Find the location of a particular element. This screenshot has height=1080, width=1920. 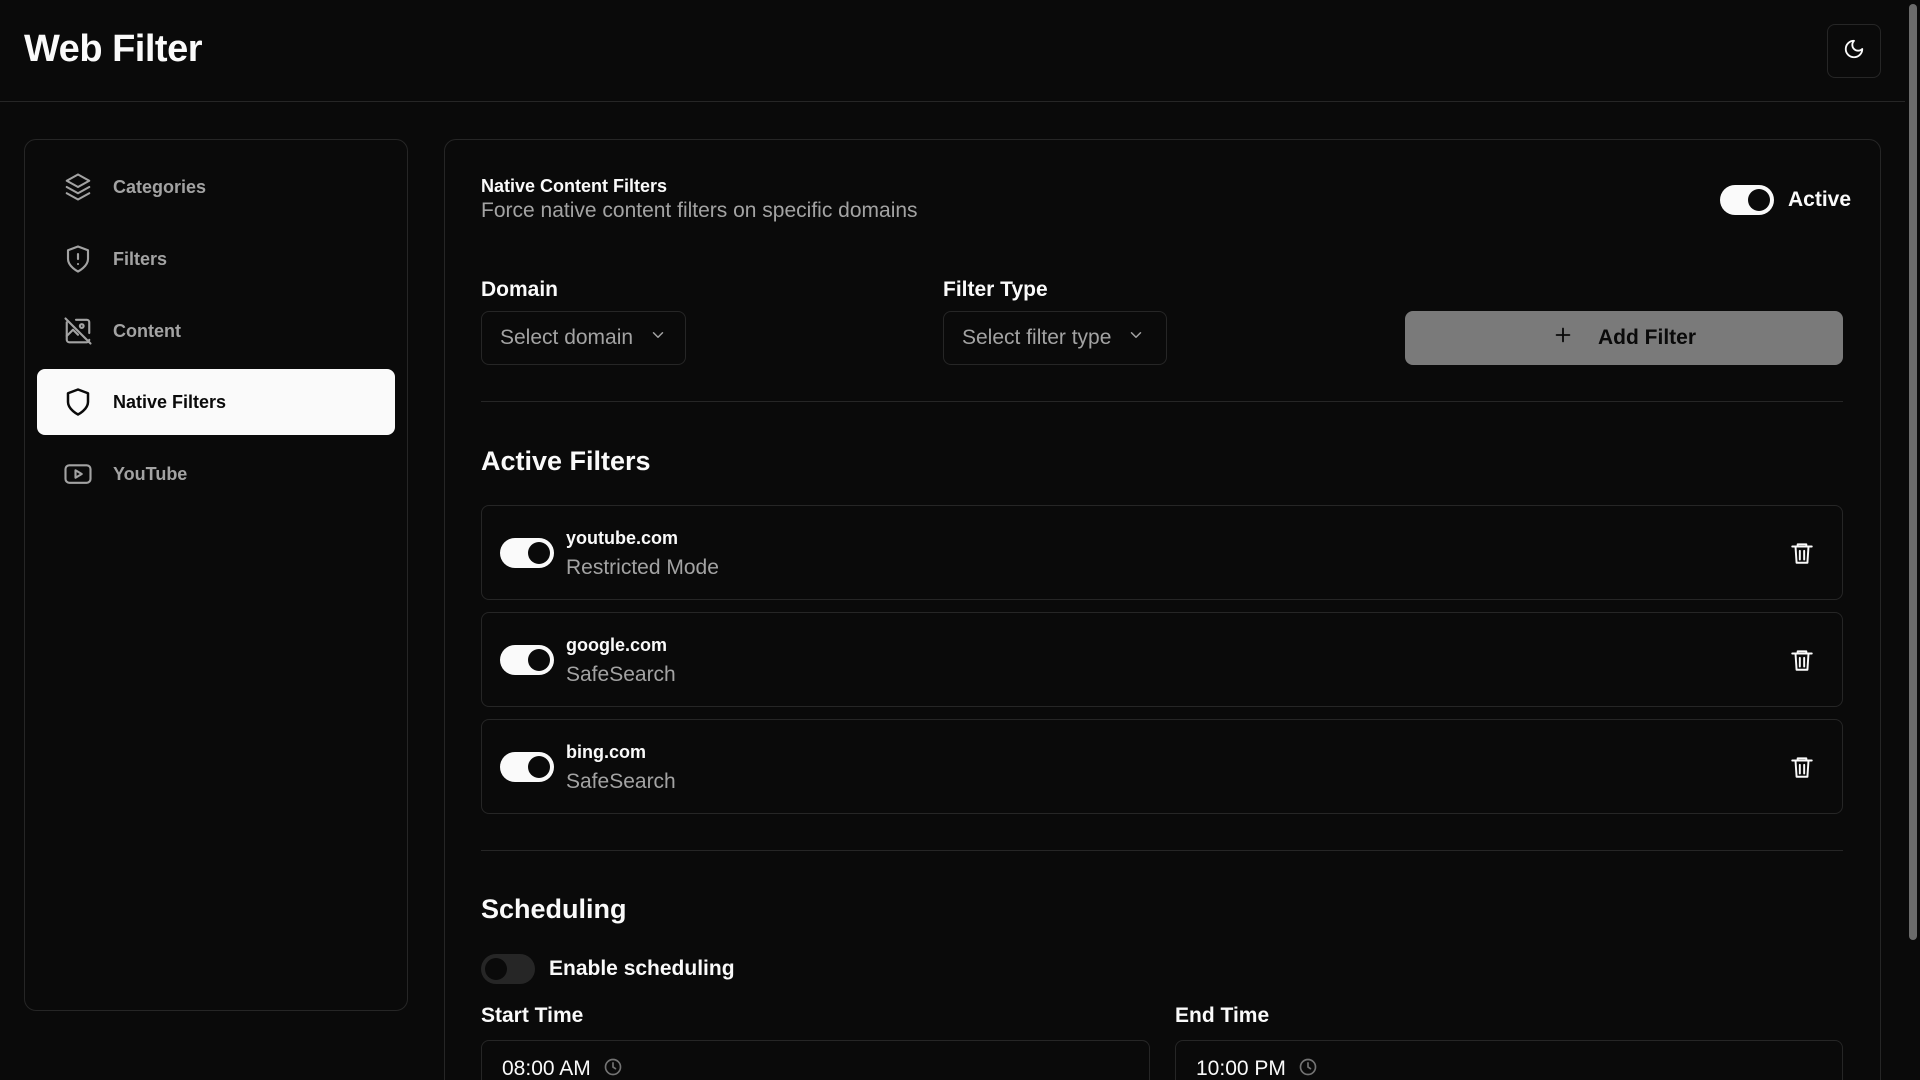

sidebar-item-youtube: YouTube is located at coordinates (216, 474).